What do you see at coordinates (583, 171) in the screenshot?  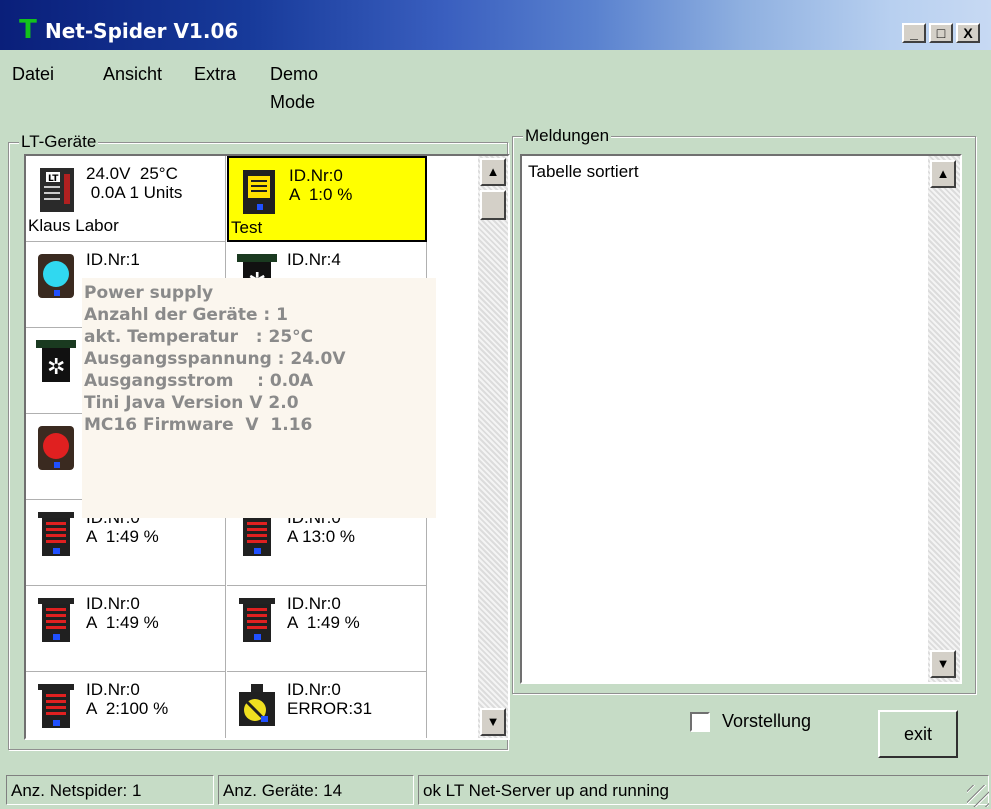 I see `message-entry: Tabelle sortiert` at bounding box center [583, 171].